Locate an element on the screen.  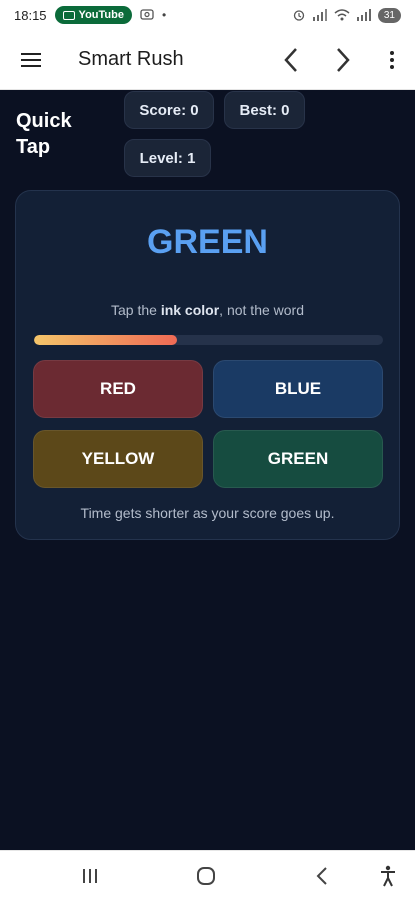
more-vertical-icon is located at coordinates (392, 59).